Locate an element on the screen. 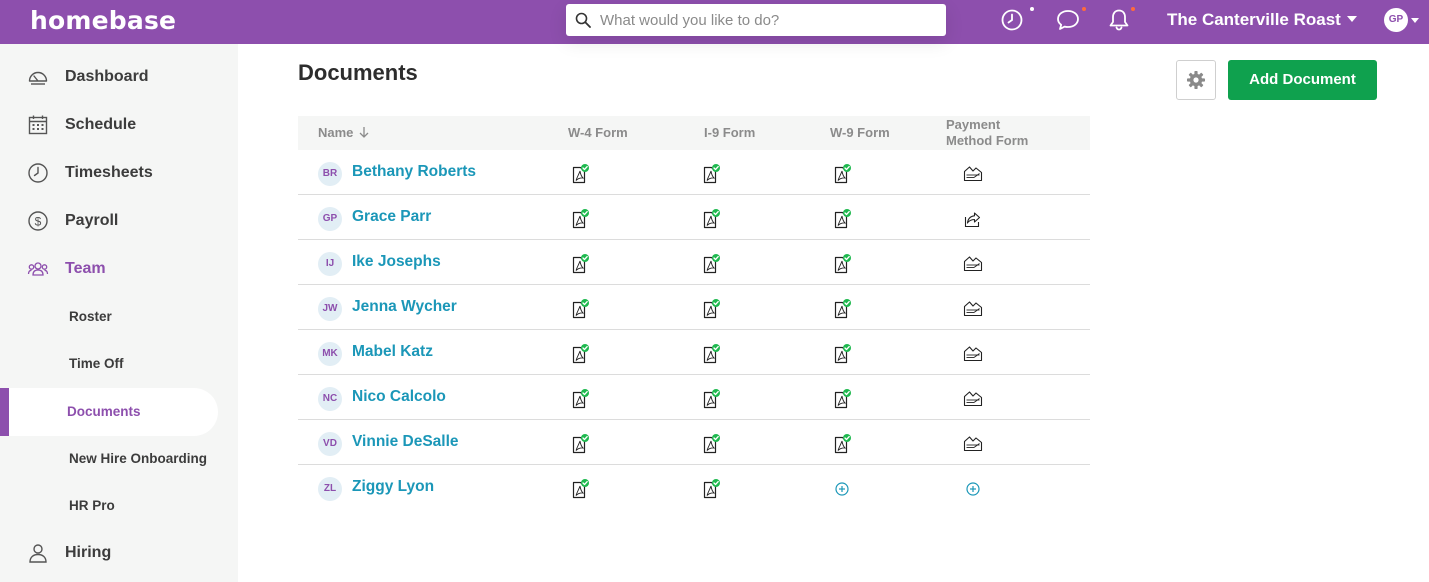 Image resolution: width=1429 pixels, height=582 pixels. column-header-w4: W-4 Form is located at coordinates (598, 132).